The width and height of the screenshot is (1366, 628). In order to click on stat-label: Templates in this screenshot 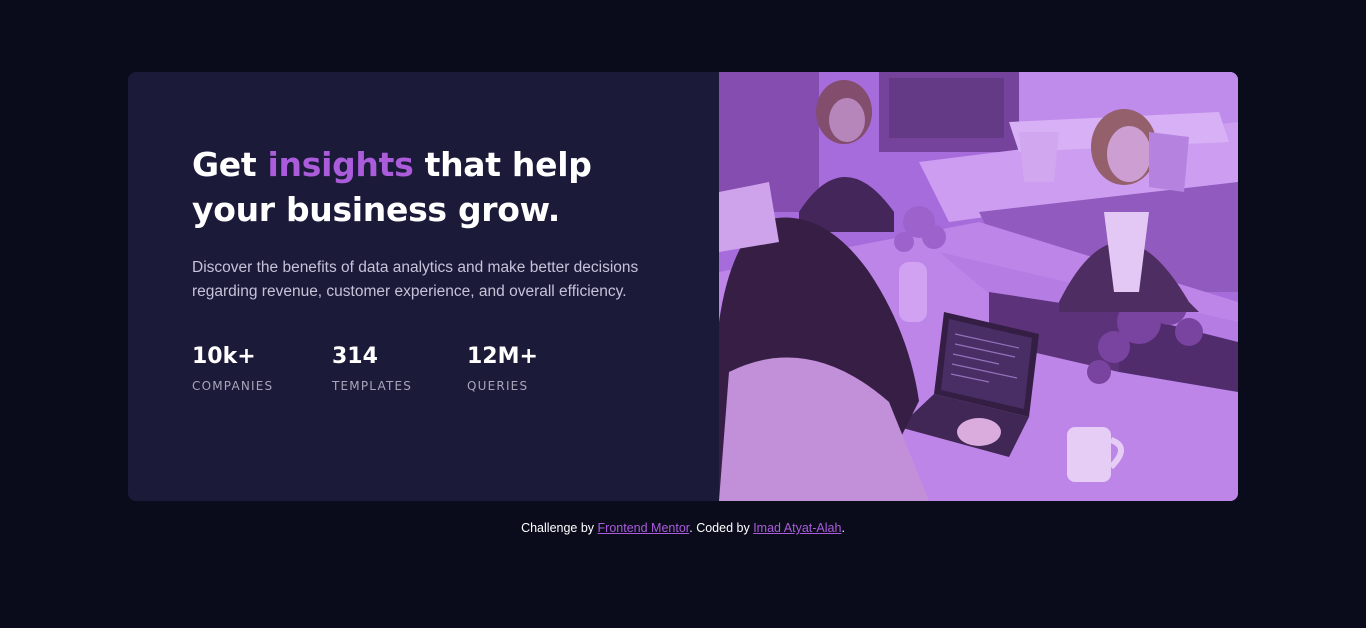, I will do `click(372, 386)`.